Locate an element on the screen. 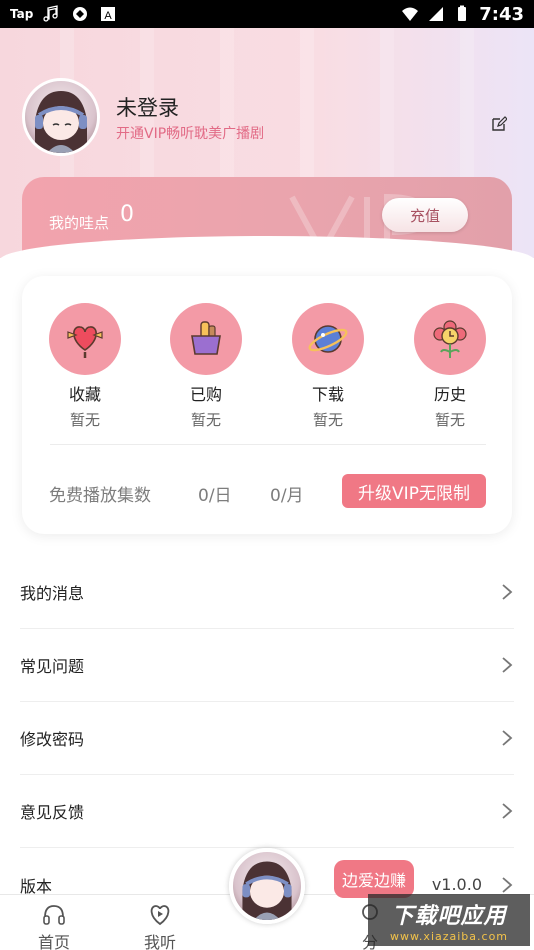 The width and height of the screenshot is (534, 950). menu-item-label: 我的消息 is located at coordinates (52, 593).